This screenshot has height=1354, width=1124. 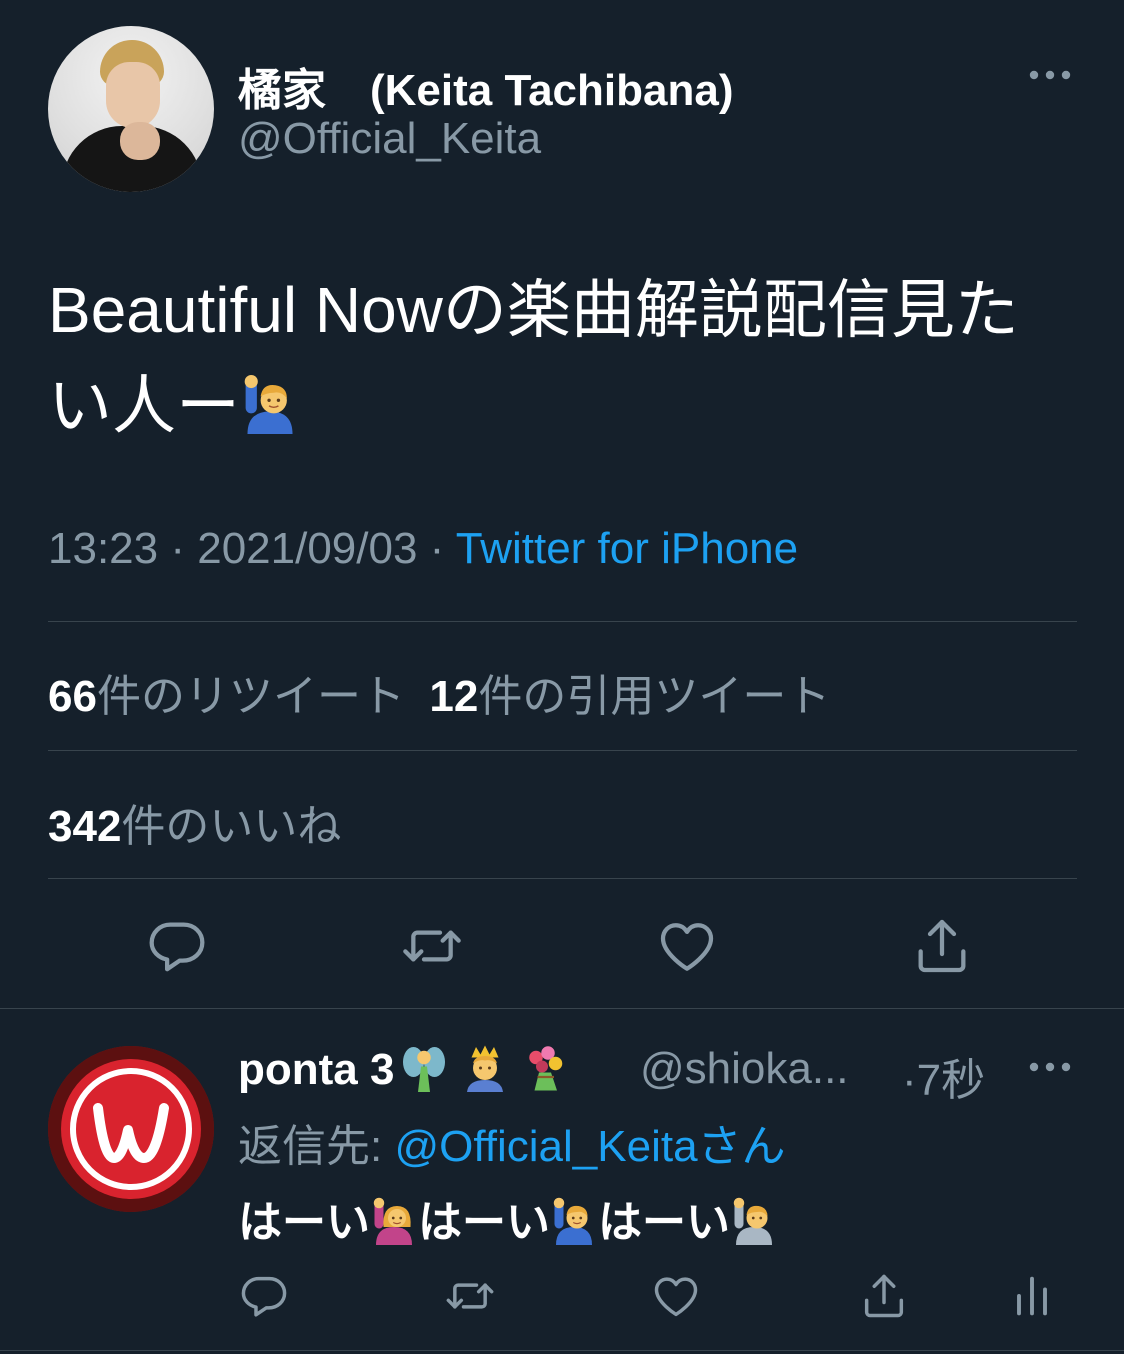 What do you see at coordinates (533, 358) in the screenshot?
I see `tweet-text-body: Beautiful Nowの楽曲解説配信見たい人ー` at bounding box center [533, 358].